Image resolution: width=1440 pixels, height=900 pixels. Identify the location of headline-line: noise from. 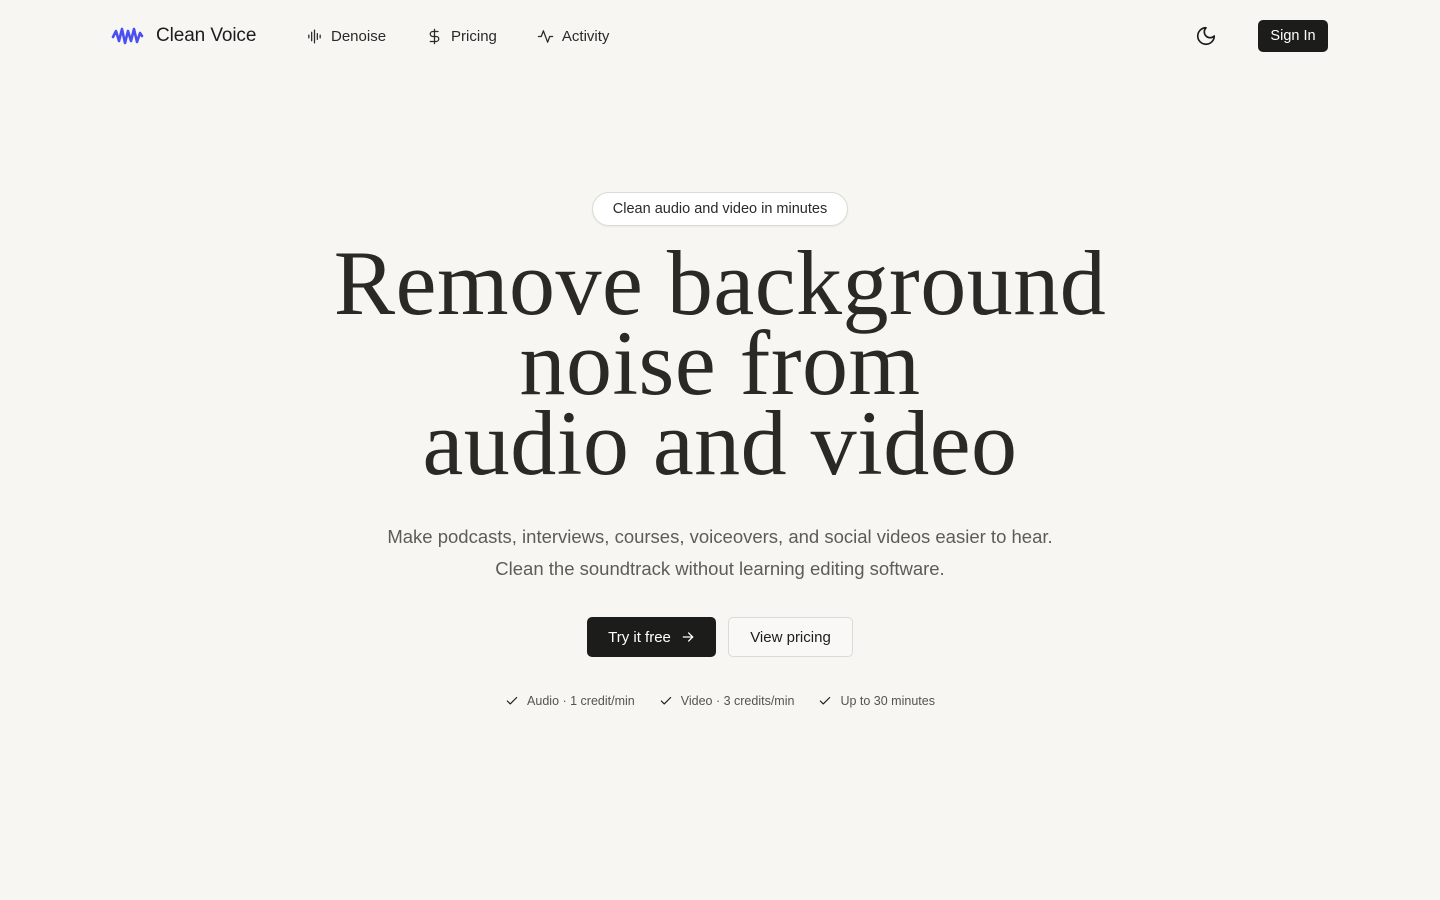
(720, 363).